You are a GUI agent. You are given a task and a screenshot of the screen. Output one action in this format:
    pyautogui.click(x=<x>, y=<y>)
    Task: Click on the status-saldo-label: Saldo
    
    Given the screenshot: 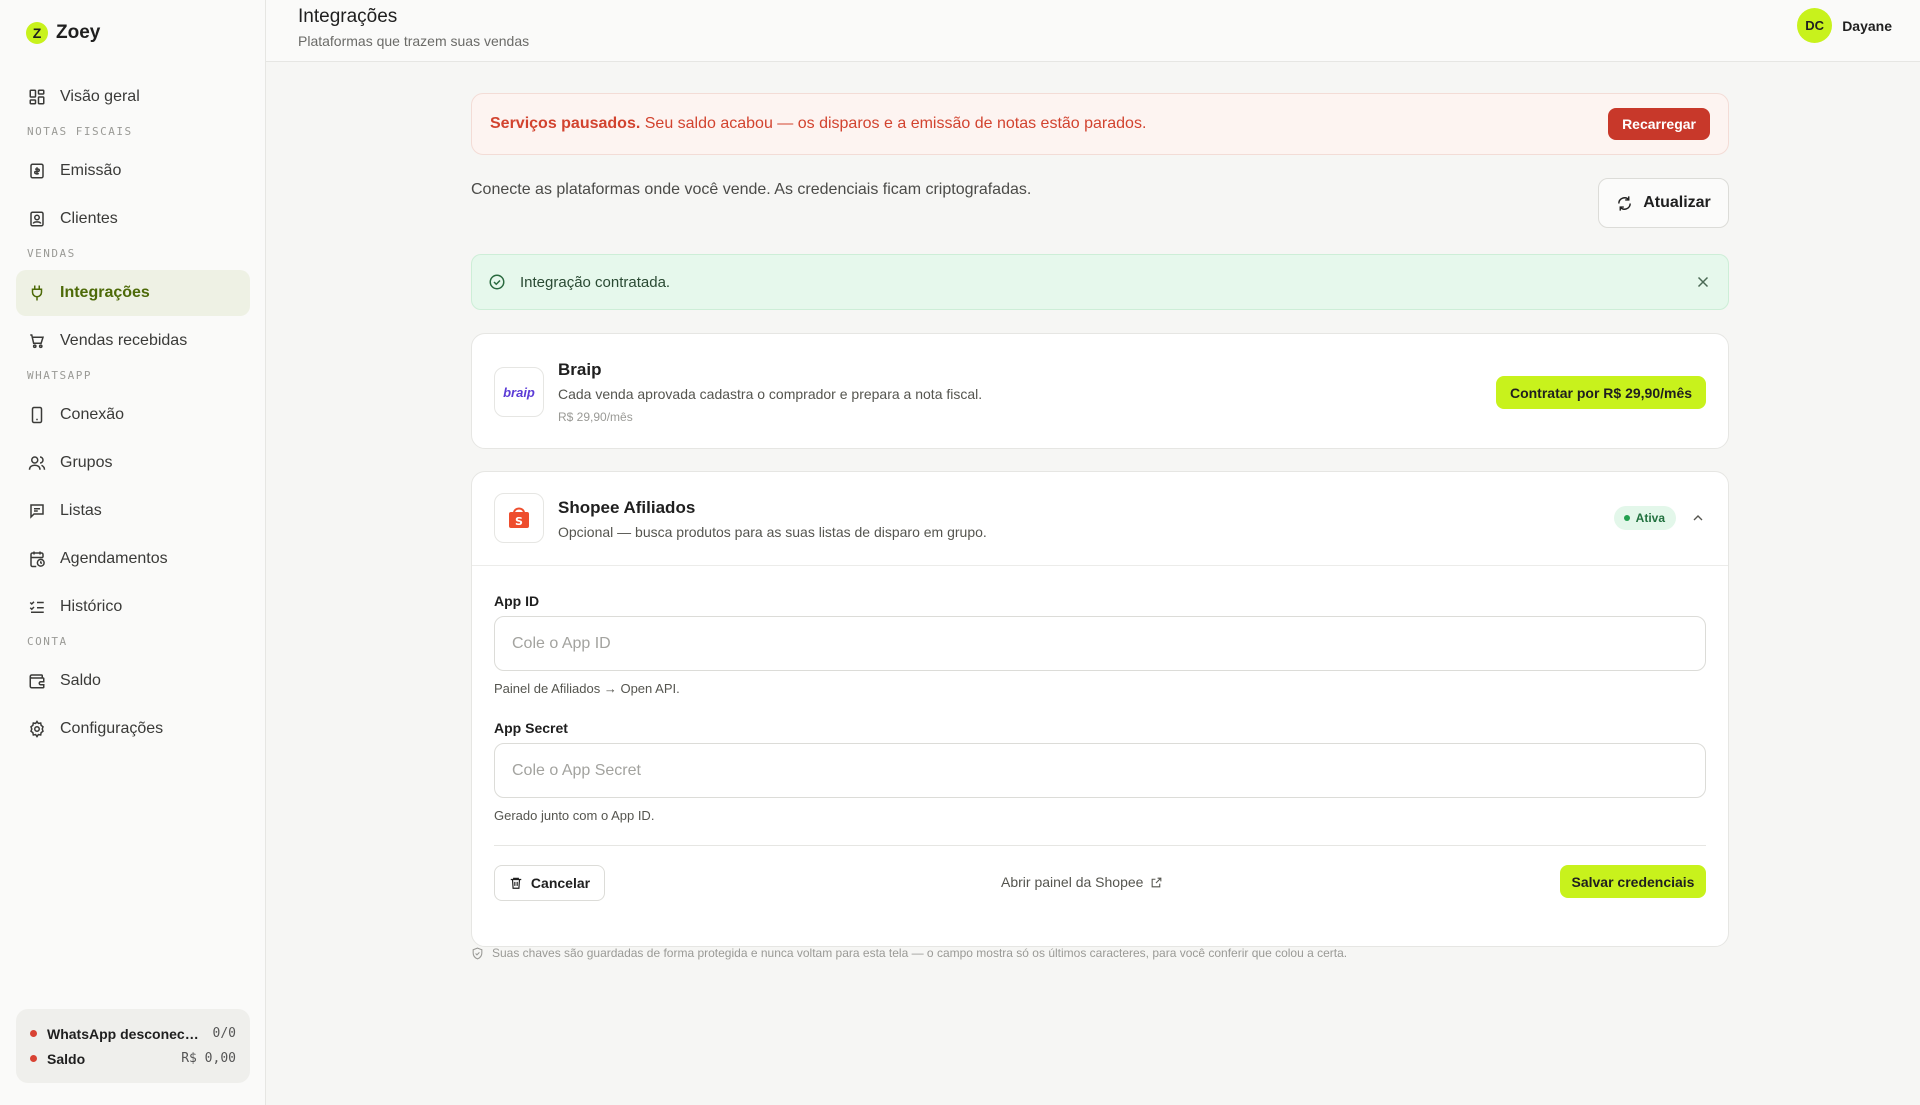 What is the action you would take?
    pyautogui.click(x=66, y=1058)
    